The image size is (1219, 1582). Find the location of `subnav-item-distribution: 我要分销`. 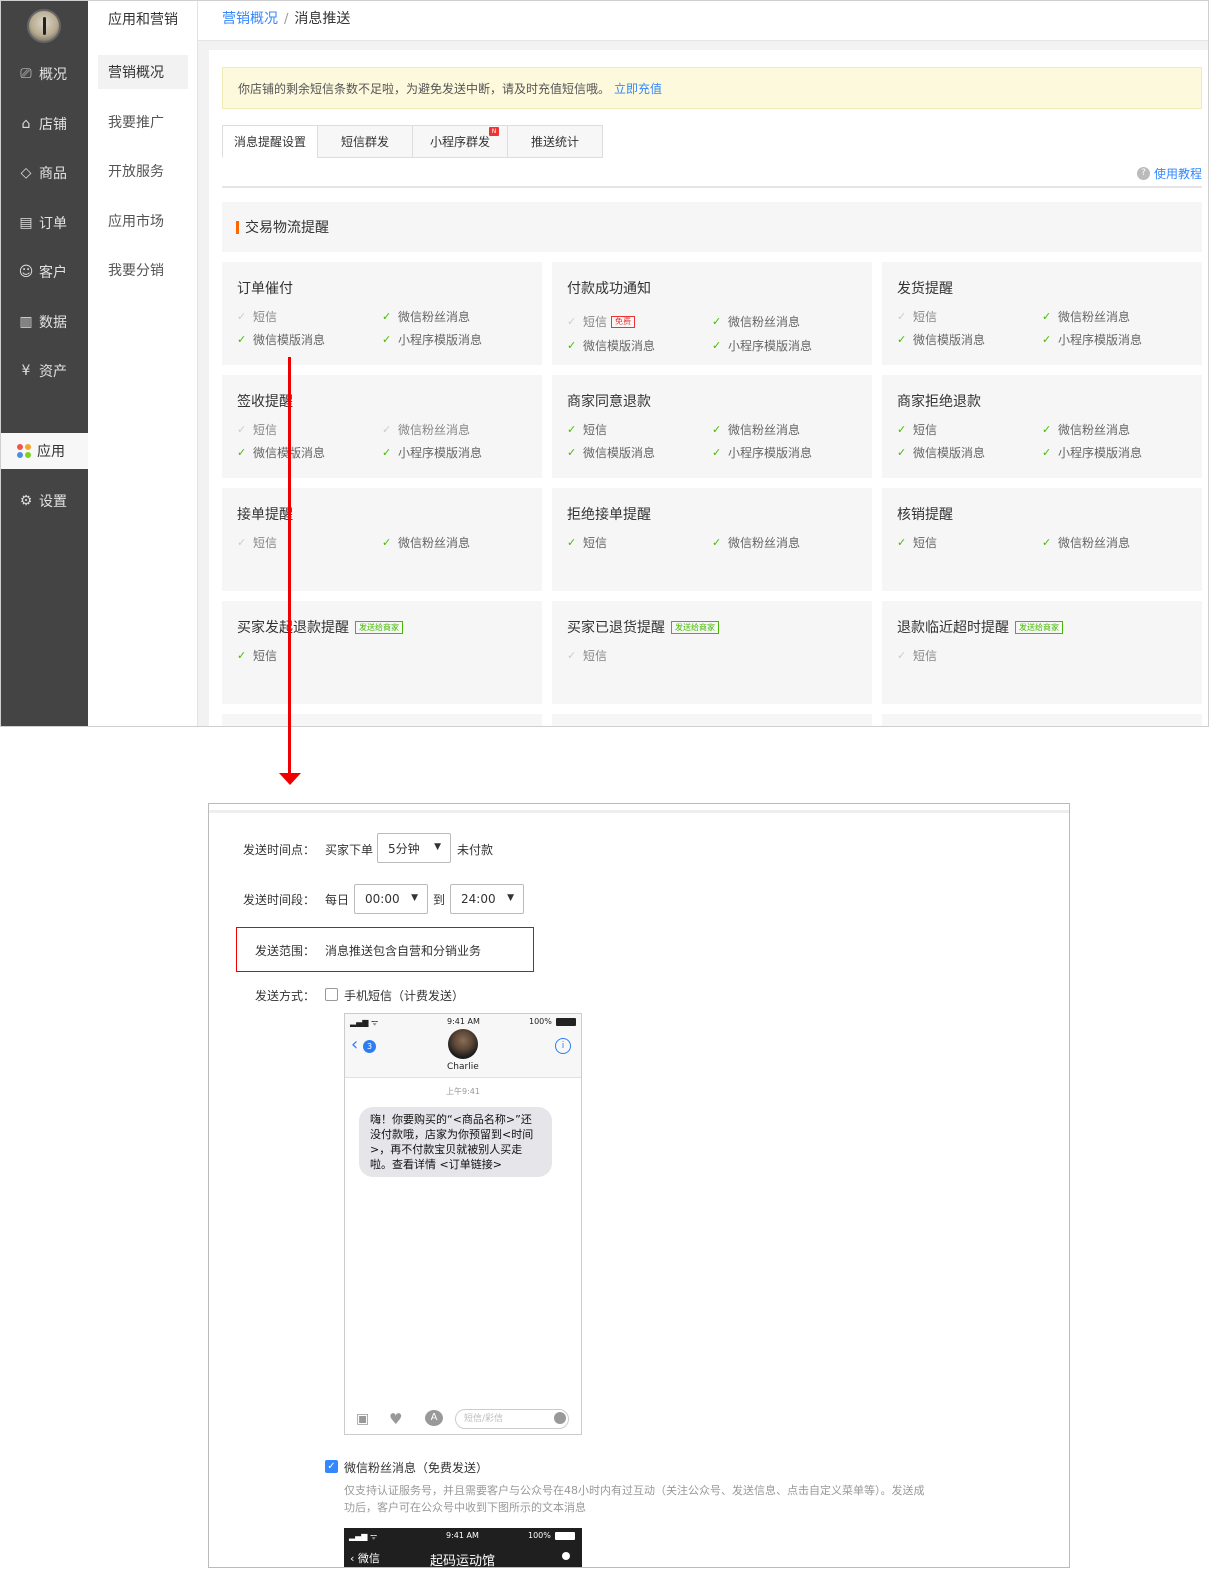

subnav-item-distribution: 我要分销 is located at coordinates (143, 270).